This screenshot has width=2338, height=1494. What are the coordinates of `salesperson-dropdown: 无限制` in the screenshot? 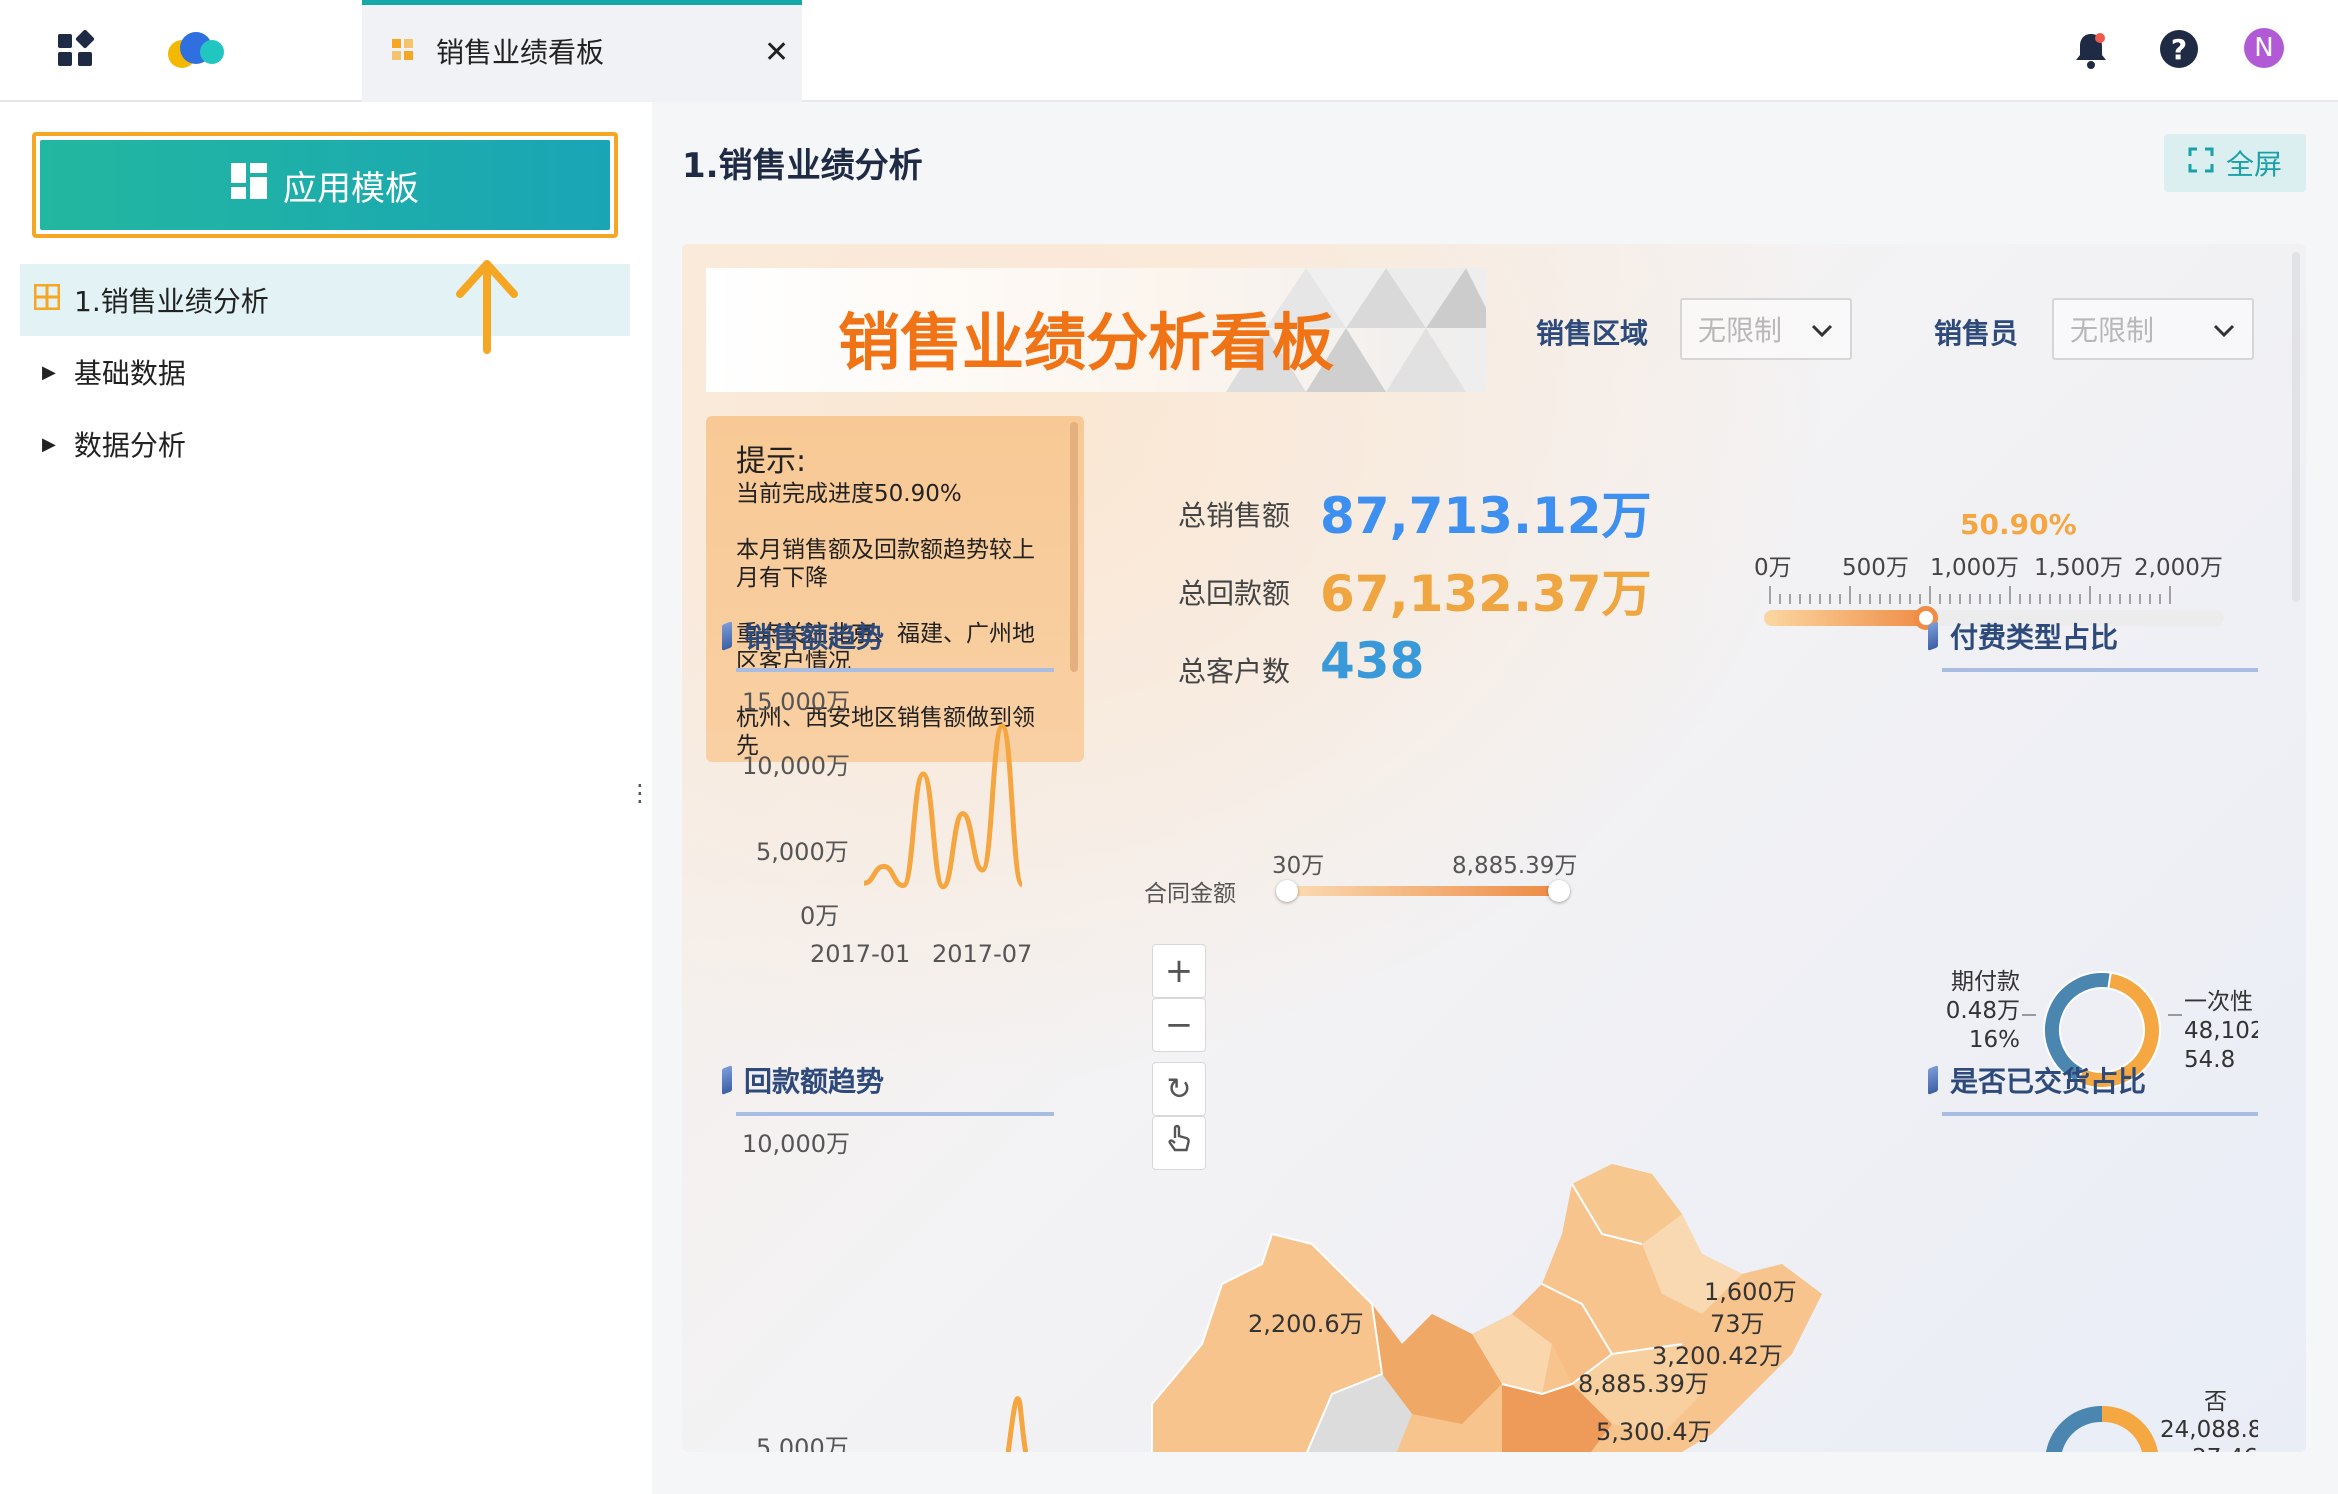 It's located at (2153, 329).